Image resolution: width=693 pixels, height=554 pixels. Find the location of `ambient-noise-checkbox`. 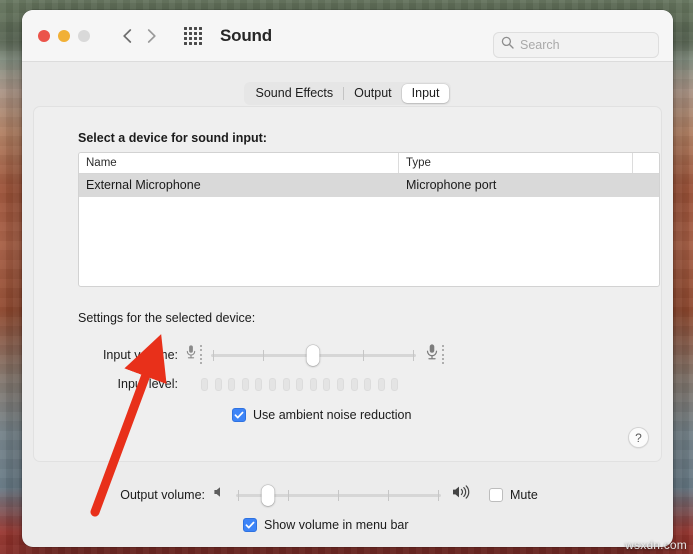

ambient-noise-checkbox is located at coordinates (239, 415).